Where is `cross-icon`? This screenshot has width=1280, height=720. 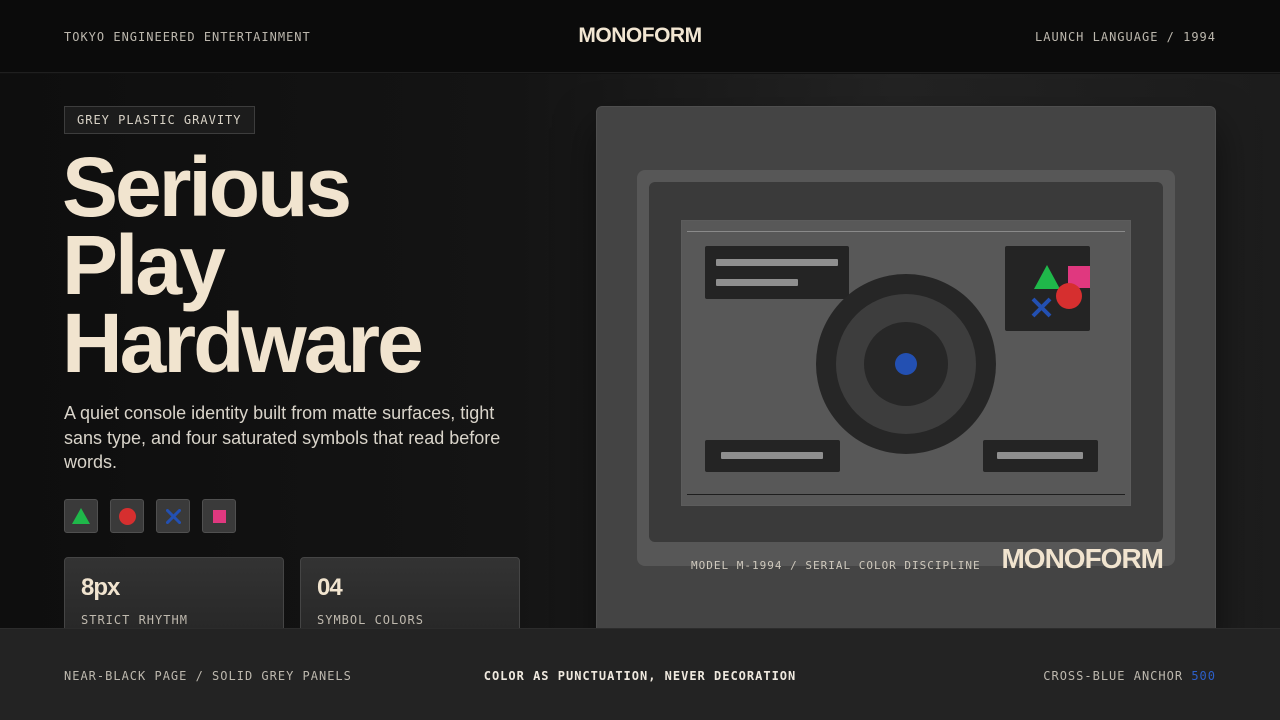
cross-icon is located at coordinates (173, 516).